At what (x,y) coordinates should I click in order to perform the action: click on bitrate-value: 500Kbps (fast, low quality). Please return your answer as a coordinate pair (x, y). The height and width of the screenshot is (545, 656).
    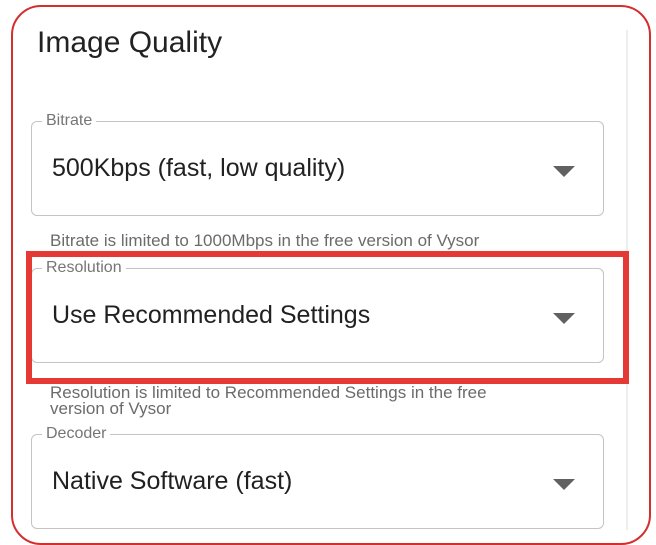
    Looking at the image, I should click on (199, 168).